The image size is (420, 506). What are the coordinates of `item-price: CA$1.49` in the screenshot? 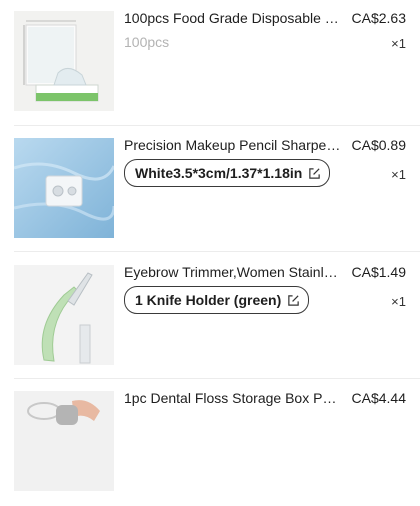 It's located at (378, 272).